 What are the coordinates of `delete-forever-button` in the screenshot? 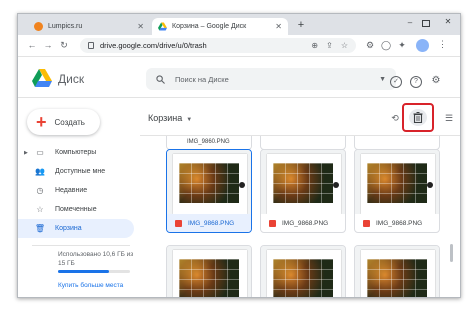 It's located at (418, 117).